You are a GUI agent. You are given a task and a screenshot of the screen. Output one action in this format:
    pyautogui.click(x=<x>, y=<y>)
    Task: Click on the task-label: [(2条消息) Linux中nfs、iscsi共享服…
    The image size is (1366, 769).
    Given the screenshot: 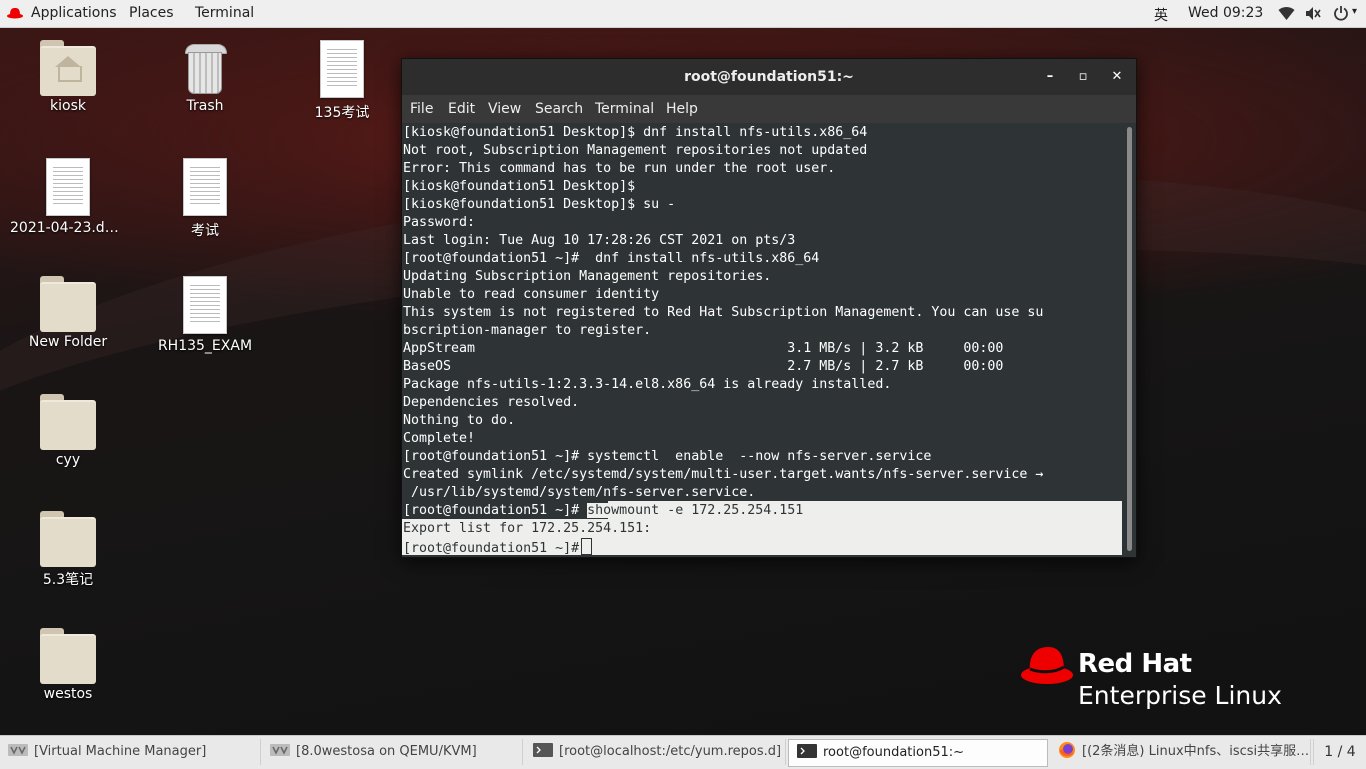 What is the action you would take?
    pyautogui.click(x=1196, y=751)
    